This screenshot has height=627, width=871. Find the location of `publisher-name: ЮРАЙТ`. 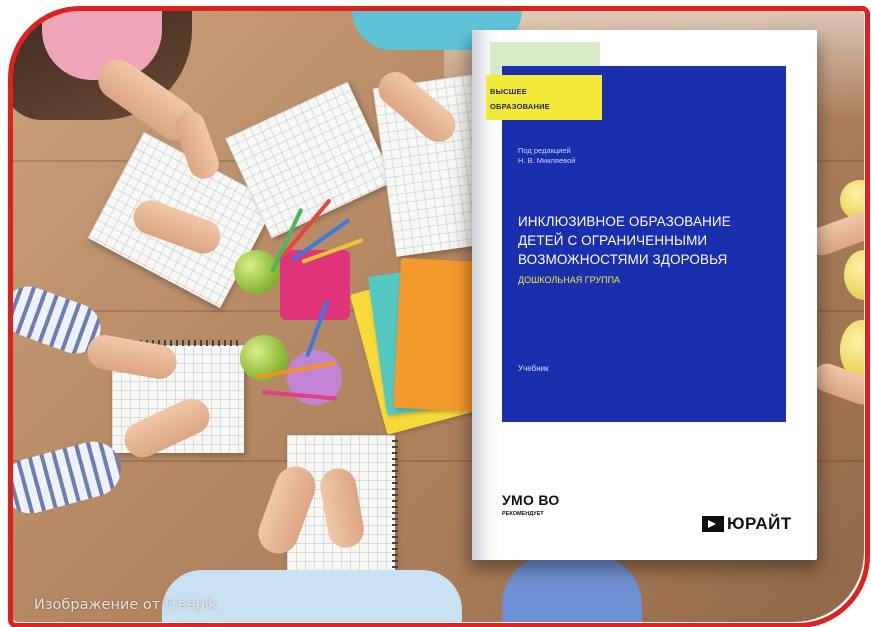

publisher-name: ЮРАЙТ is located at coordinates (759, 523).